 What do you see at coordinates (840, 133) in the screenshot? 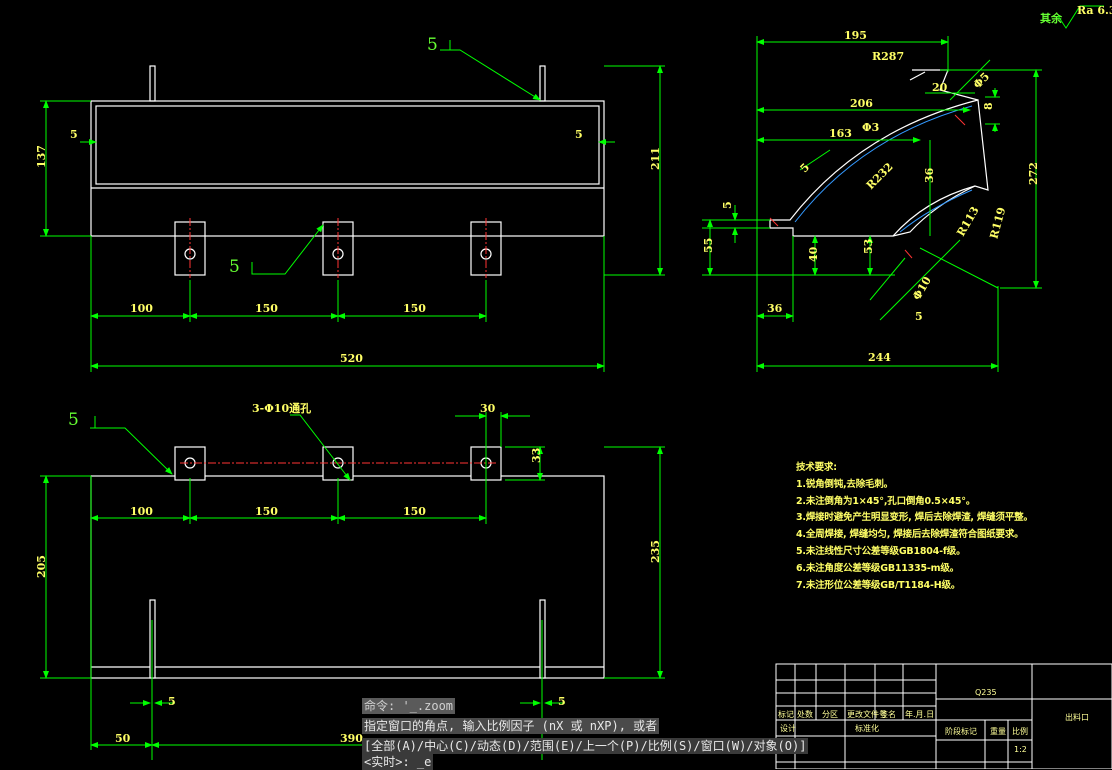
I see `svg-text: 163` at bounding box center [840, 133].